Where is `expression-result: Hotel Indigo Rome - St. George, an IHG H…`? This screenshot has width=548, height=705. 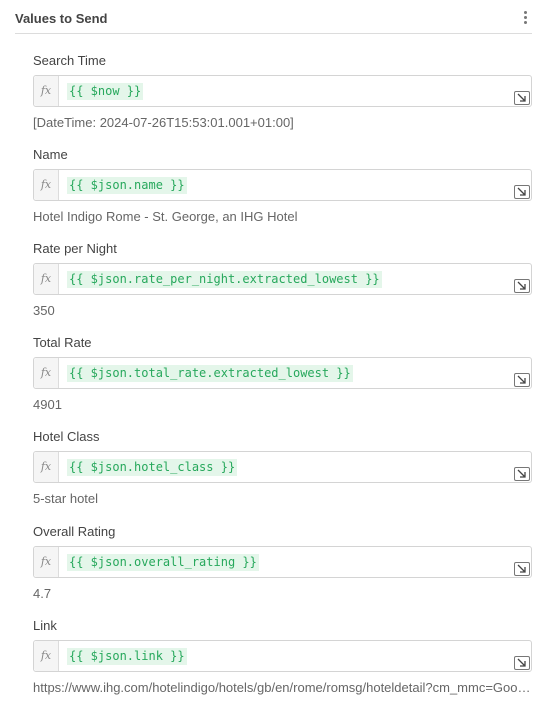 expression-result: Hotel Indigo Rome - St. George, an IHG H… is located at coordinates (165, 216).